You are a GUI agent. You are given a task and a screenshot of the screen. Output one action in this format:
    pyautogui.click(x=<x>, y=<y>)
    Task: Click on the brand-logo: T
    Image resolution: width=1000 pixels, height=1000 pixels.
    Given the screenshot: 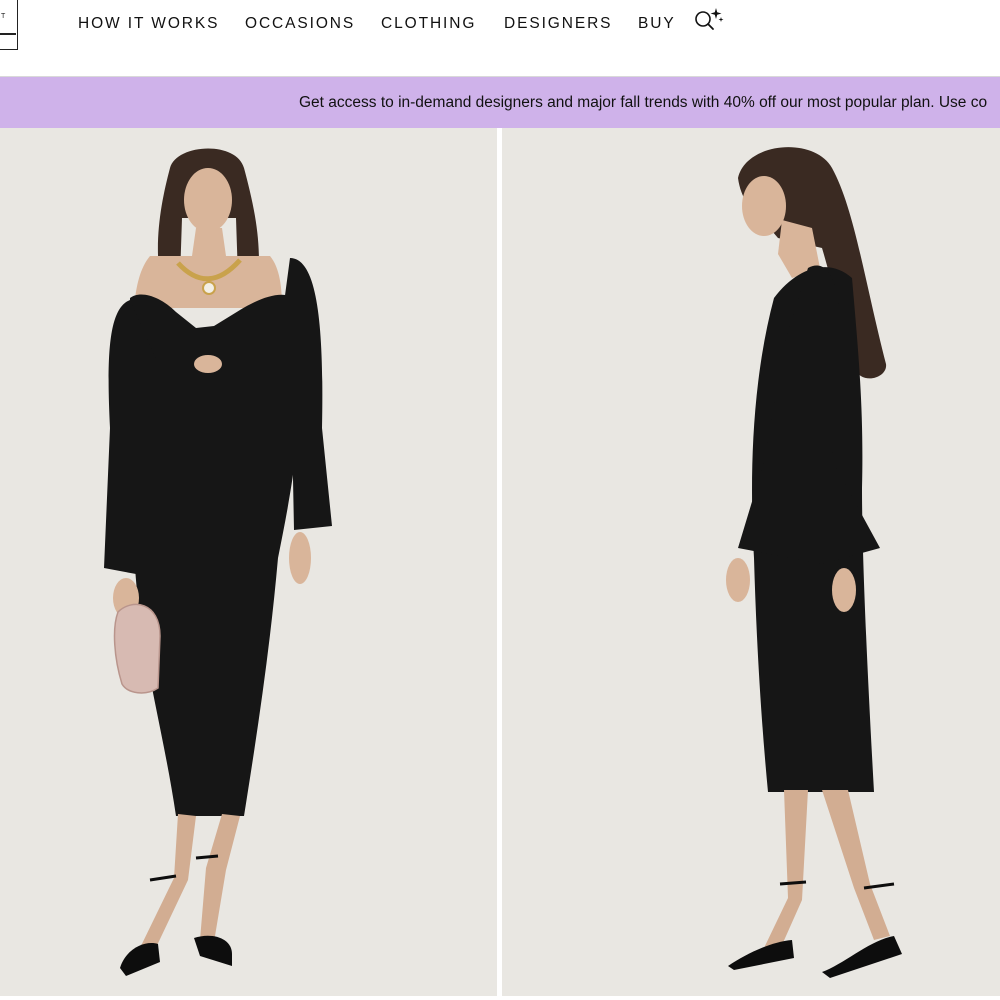 What is the action you would take?
    pyautogui.click(x=9, y=25)
    